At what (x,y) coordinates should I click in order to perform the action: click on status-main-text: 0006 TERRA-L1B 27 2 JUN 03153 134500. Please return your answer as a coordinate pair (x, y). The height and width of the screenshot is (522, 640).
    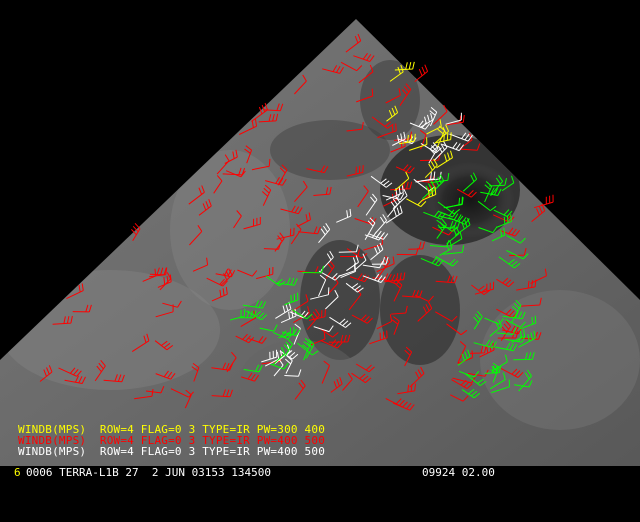
    Looking at the image, I should click on (149, 472).